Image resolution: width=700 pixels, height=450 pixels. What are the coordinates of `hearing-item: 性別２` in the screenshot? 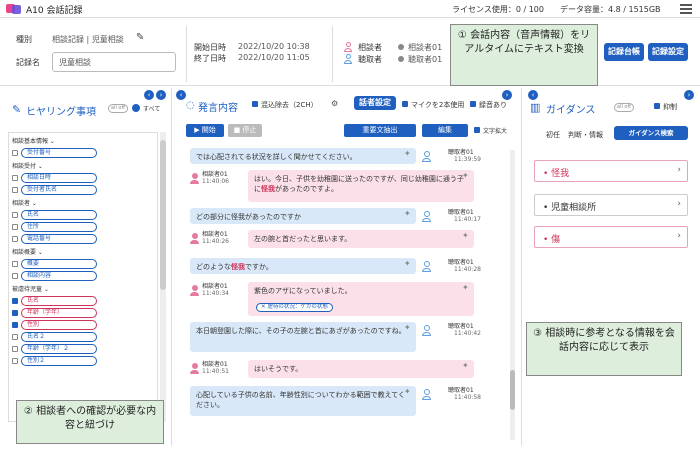 It's located at (84, 360).